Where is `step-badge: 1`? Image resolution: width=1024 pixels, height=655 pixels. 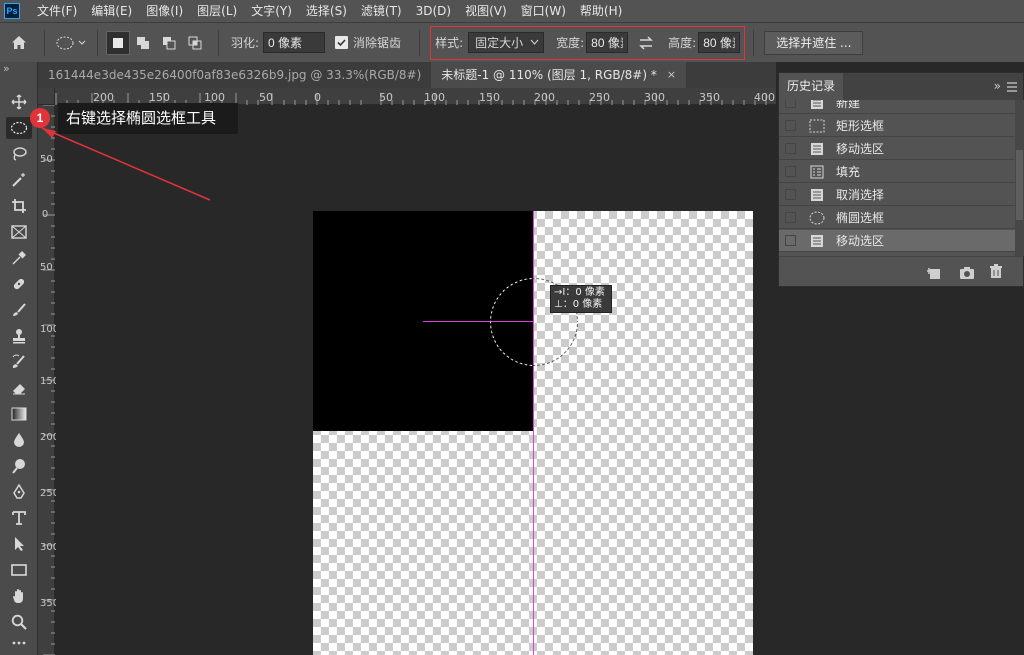
step-badge: 1 is located at coordinates (40, 118).